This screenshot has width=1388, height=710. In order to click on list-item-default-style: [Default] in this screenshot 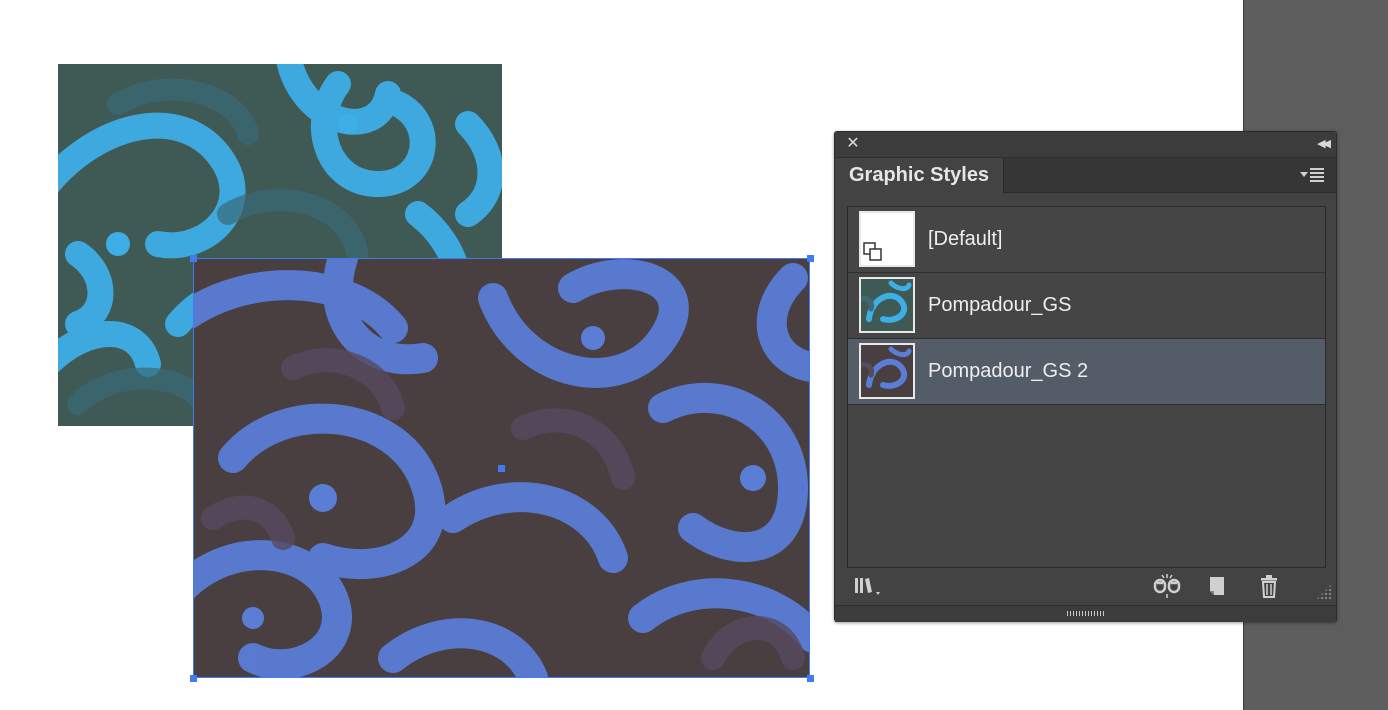, I will do `click(1086, 240)`.